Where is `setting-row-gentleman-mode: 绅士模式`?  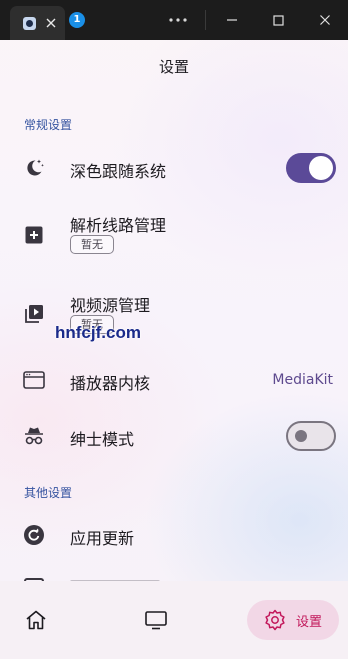 setting-row-gentleman-mode: 绅士模式 is located at coordinates (174, 436).